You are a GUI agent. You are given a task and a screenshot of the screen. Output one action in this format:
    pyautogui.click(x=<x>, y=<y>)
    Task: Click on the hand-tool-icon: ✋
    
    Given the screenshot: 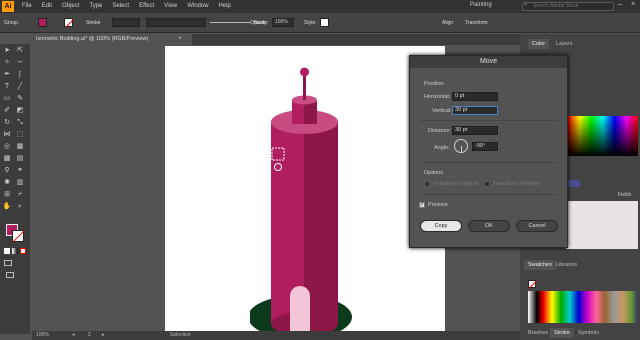 What is the action you would take?
    pyautogui.click(x=7, y=206)
    